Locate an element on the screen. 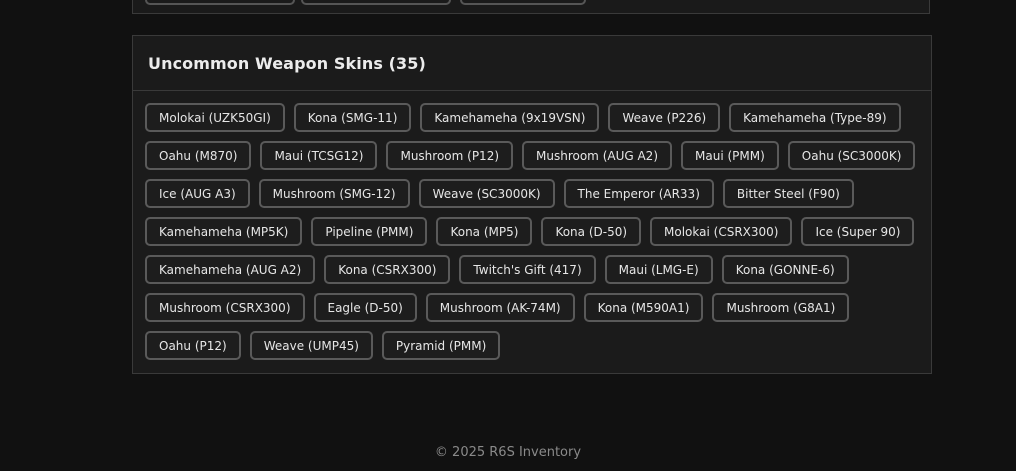 Image resolution: width=1016 pixels, height=471 pixels. skin-chip: Eagle (D-50) is located at coordinates (365, 307).